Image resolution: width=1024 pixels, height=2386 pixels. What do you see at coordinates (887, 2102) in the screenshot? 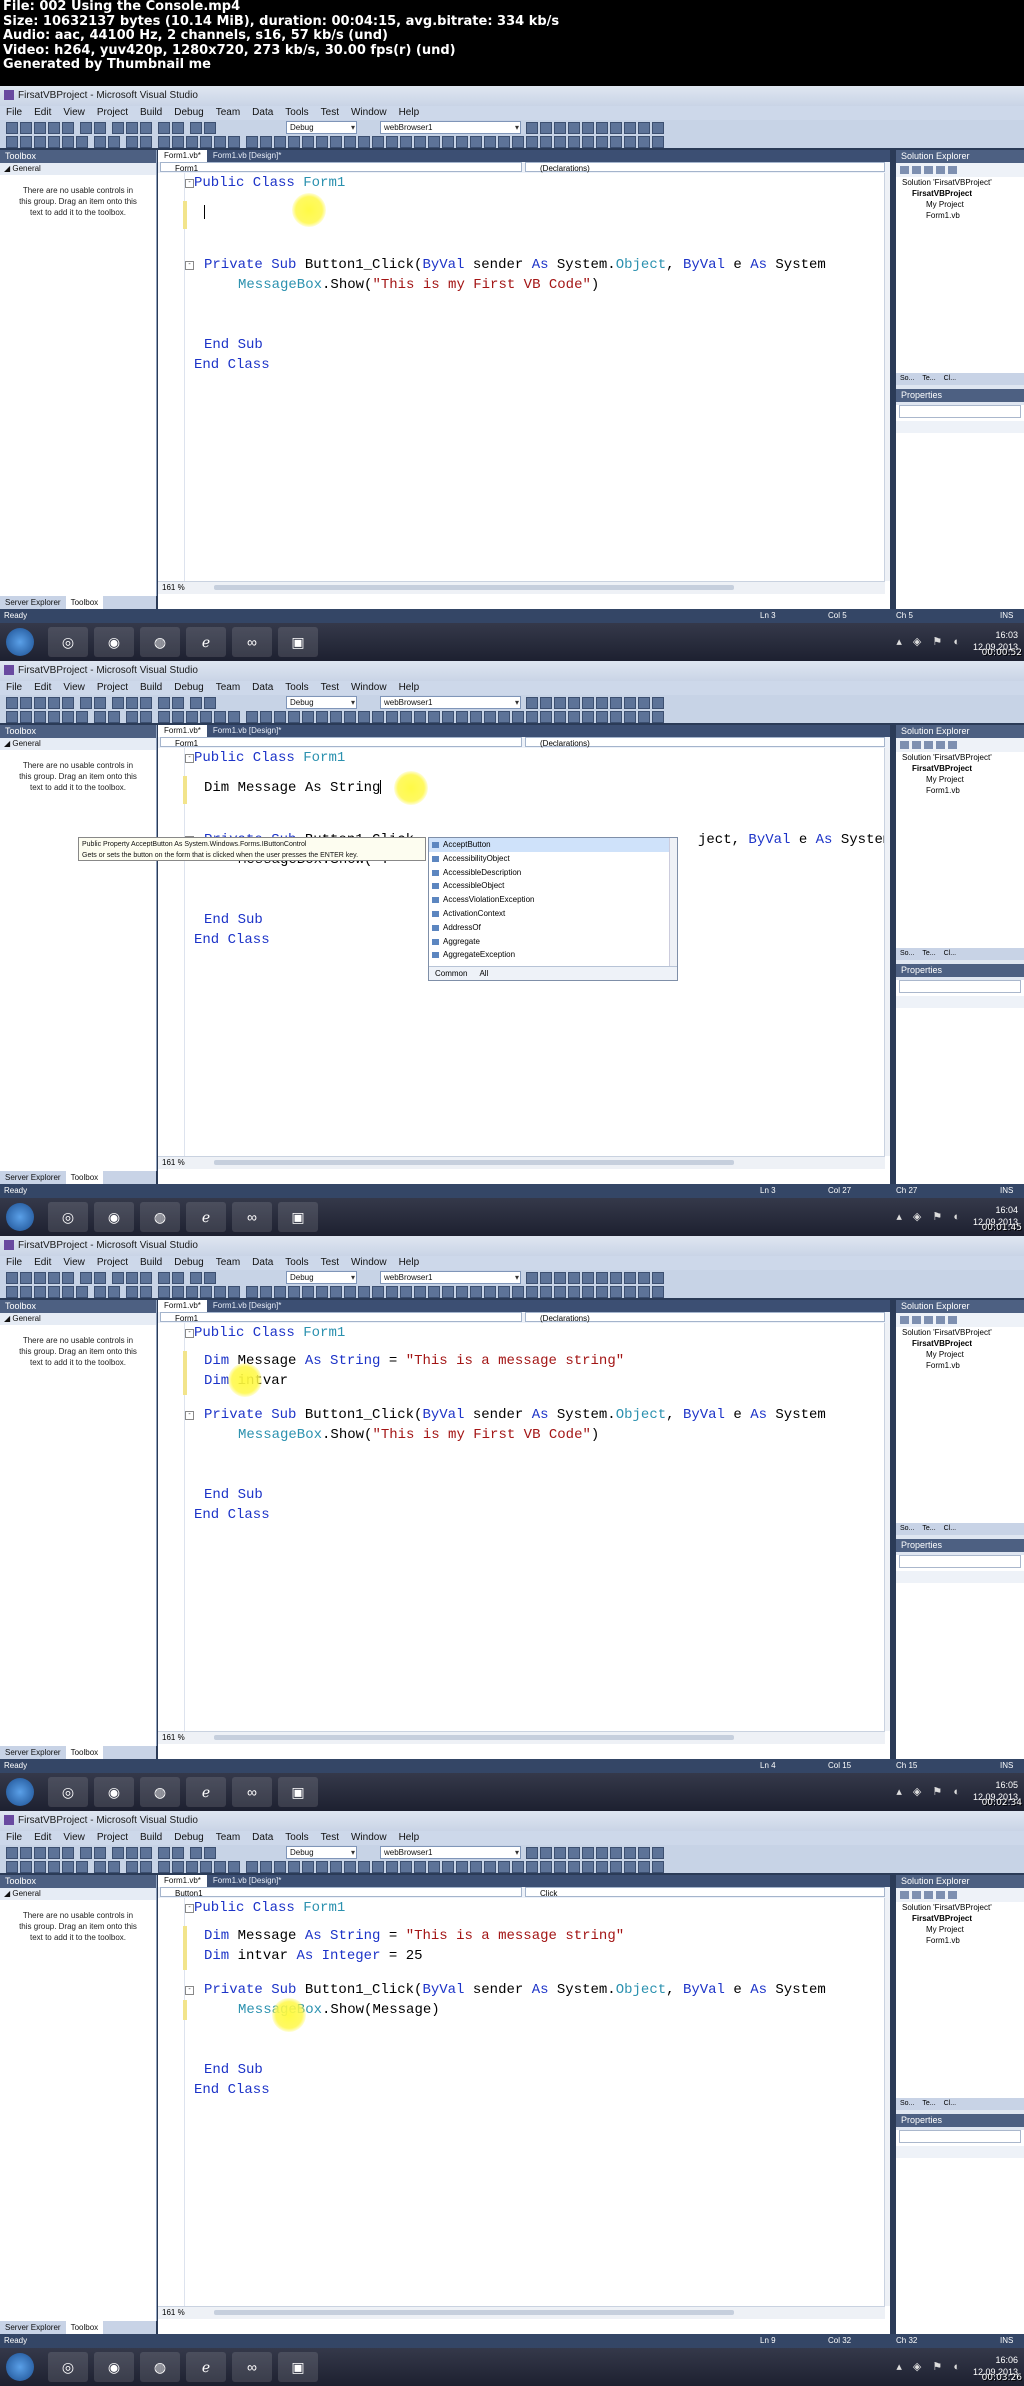
I see `vertical-scrollbar` at bounding box center [887, 2102].